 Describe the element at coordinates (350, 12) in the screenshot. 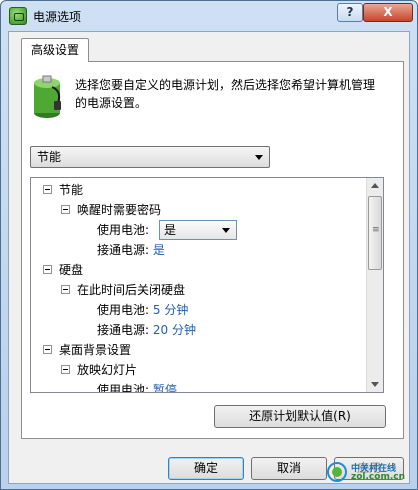

I see `help-button: ?` at that location.